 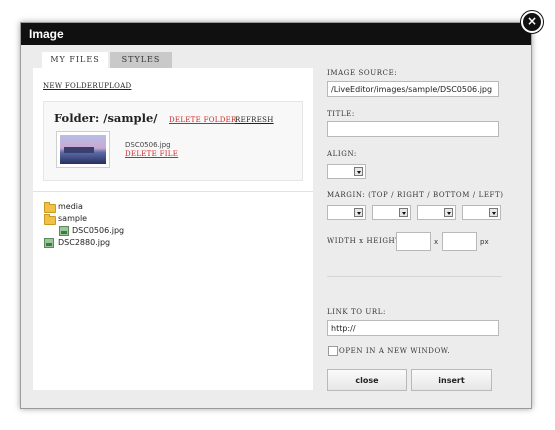 What do you see at coordinates (70, 86) in the screenshot?
I see `new-folder-link: NEW FOLDER` at bounding box center [70, 86].